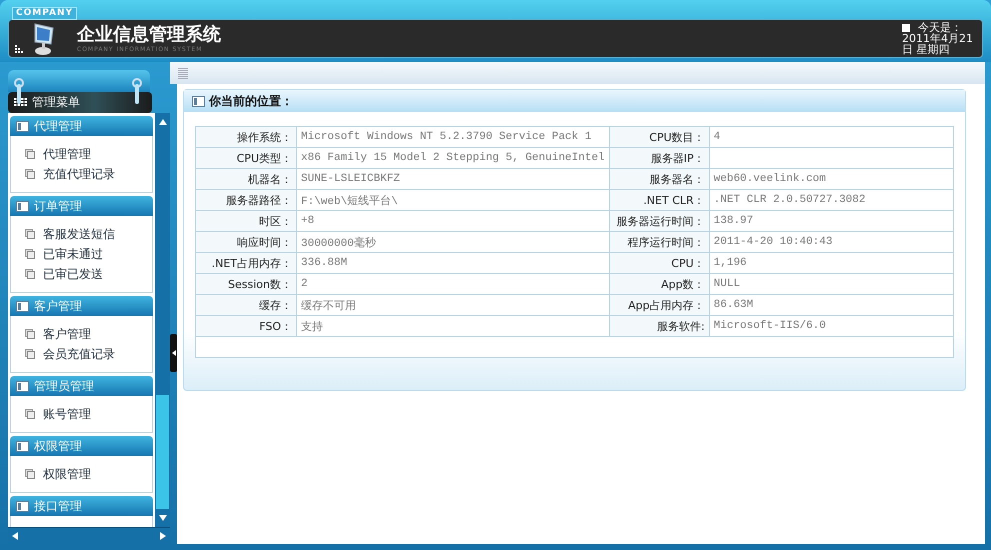 The width and height of the screenshot is (991, 550). Describe the element at coordinates (659, 305) in the screenshot. I see `label-cell: App占用内存：` at that location.